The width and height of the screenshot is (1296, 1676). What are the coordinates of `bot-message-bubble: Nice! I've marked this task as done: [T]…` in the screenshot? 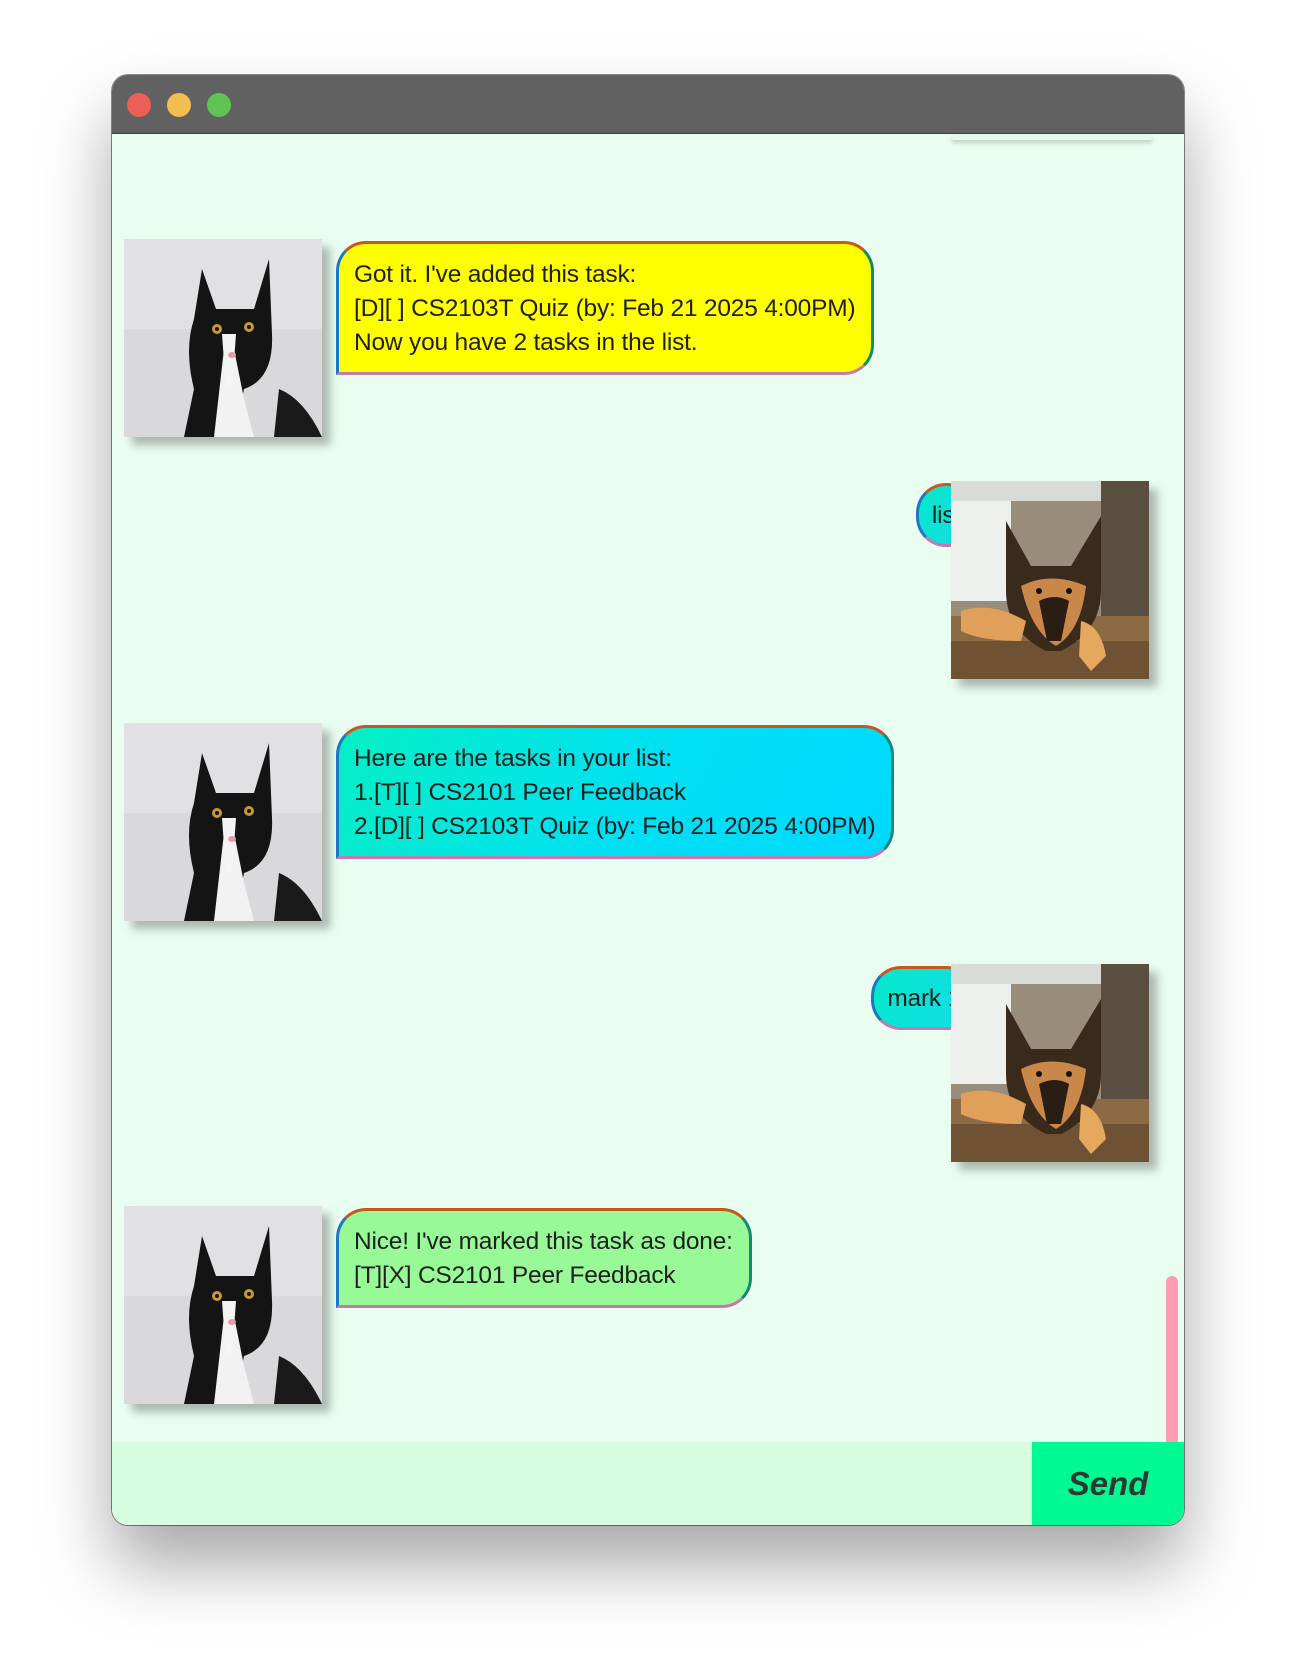 It's located at (544, 1258).